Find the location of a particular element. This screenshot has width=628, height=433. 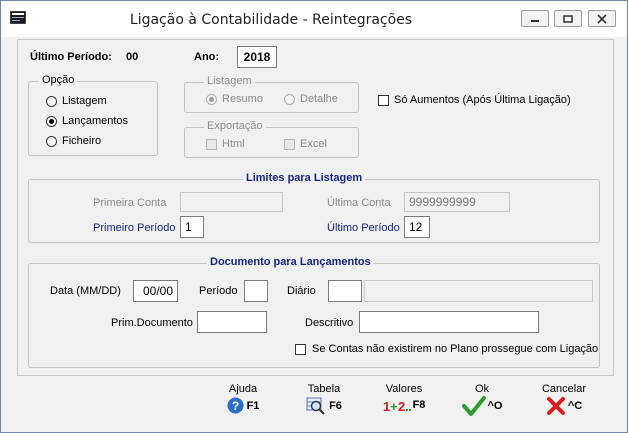

checkmark-icon is located at coordinates (473, 406).